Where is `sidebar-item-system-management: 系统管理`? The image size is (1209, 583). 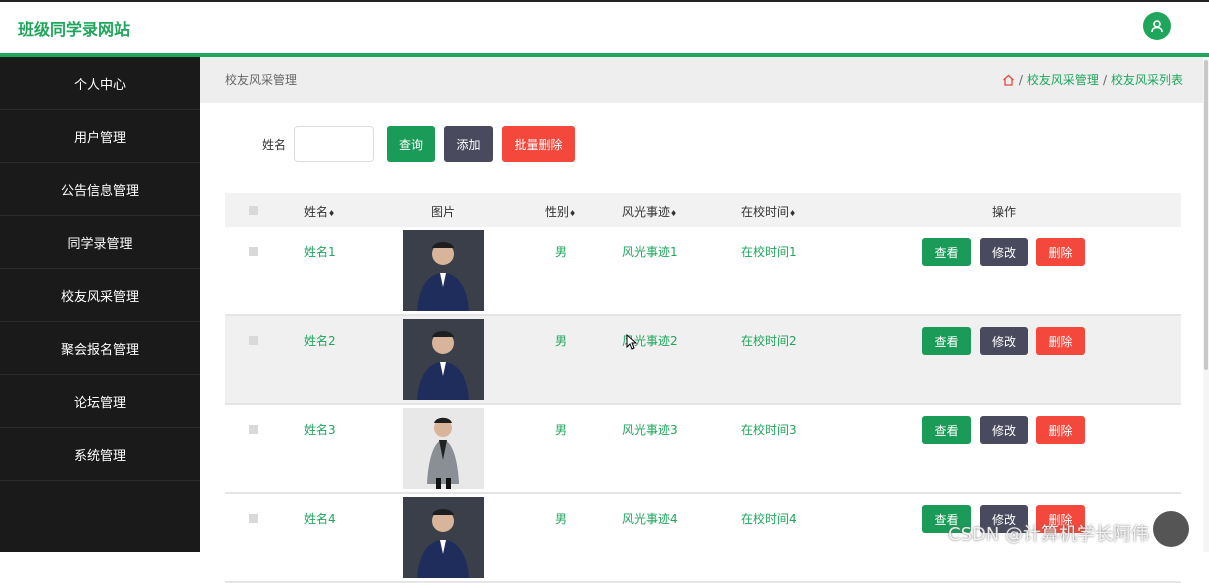 sidebar-item-system-management: 系统管理 is located at coordinates (100, 454).